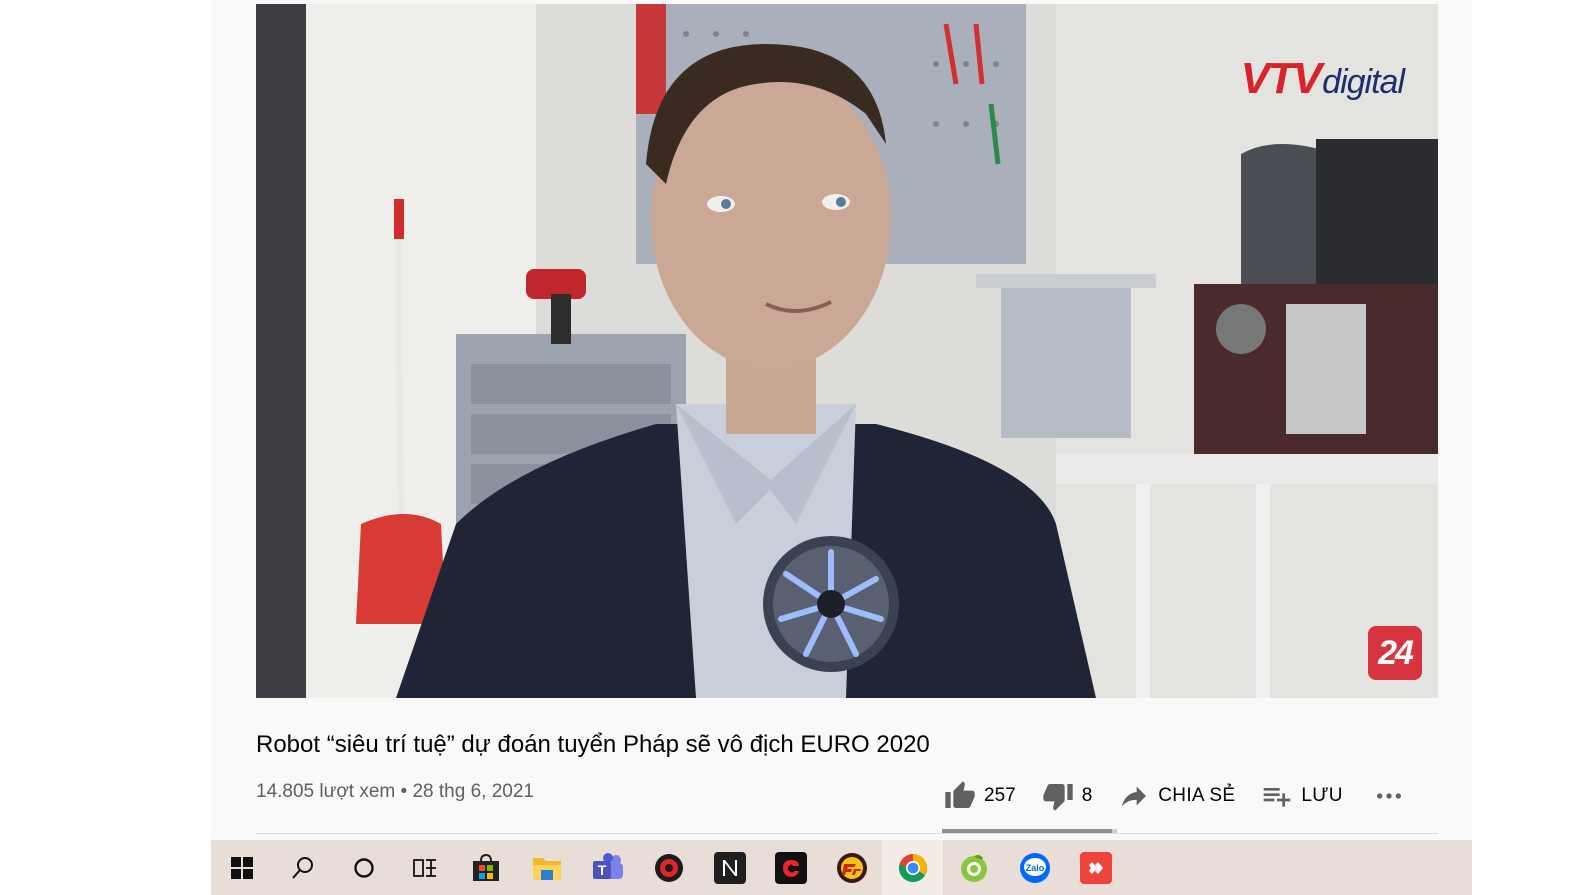 This screenshot has height=895, width=1575. I want to click on taskbar-teams: T, so click(607, 867).